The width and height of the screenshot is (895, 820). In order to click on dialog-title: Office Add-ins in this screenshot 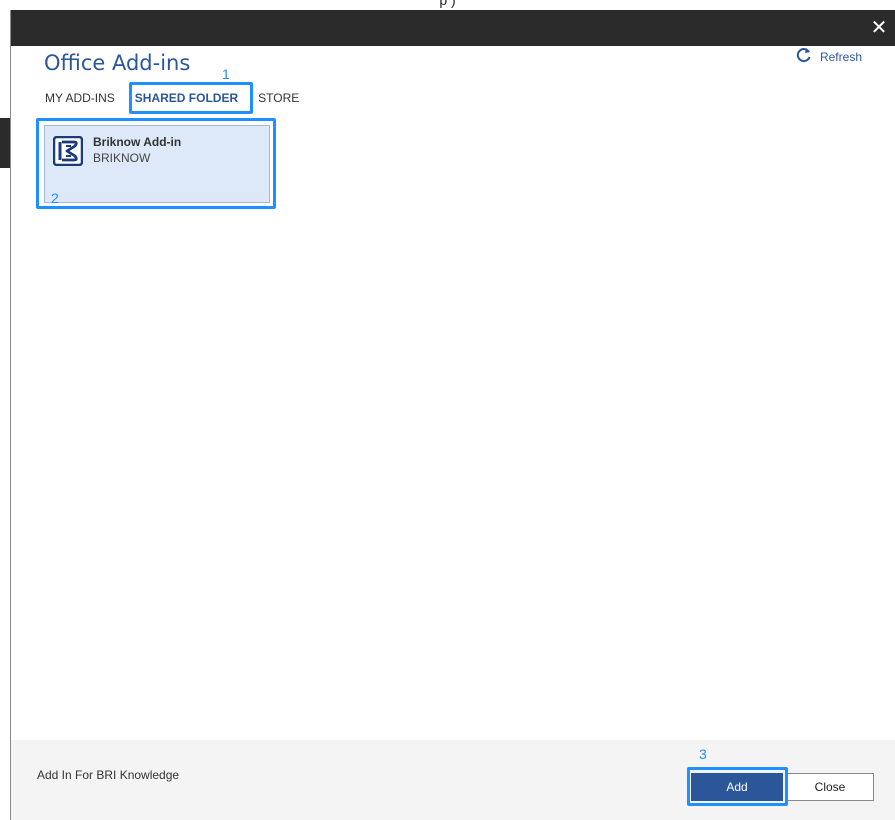, I will do `click(117, 63)`.